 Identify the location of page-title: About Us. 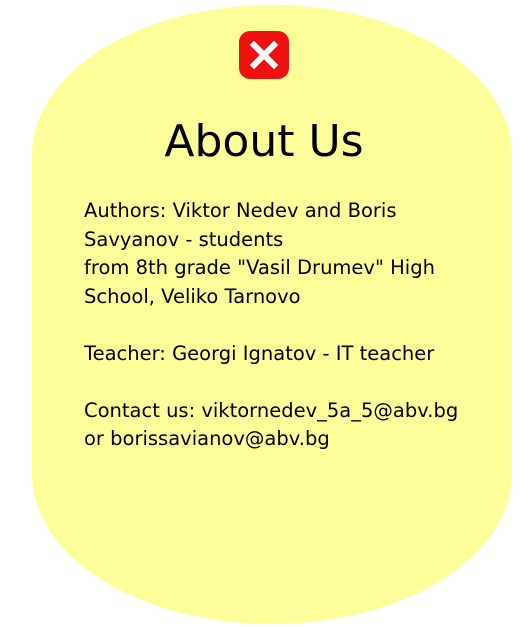
(264, 141).